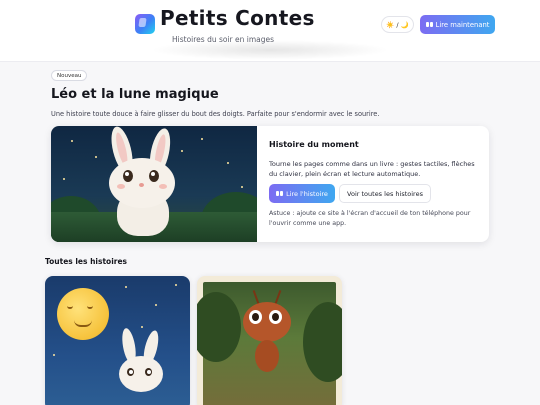  I want to click on theme-toggle-label: ☀️ / 🌙, so click(397, 24).